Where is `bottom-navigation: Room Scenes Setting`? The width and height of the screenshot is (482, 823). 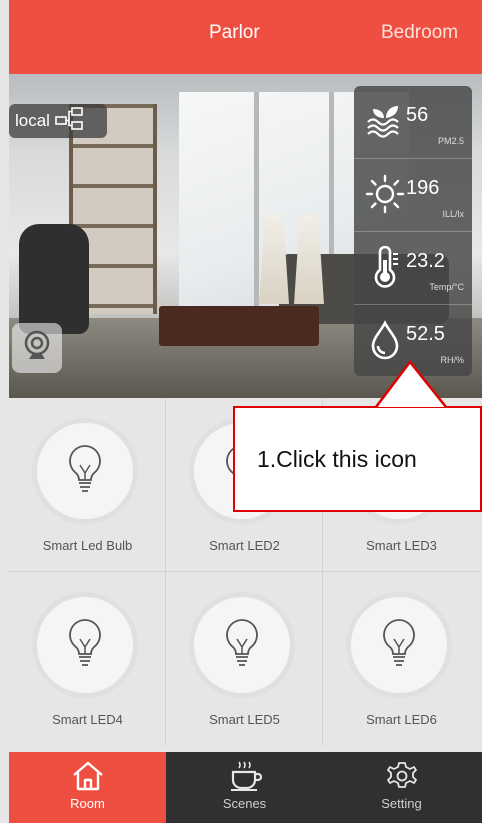 bottom-navigation: Room Scenes Setting is located at coordinates (245, 787).